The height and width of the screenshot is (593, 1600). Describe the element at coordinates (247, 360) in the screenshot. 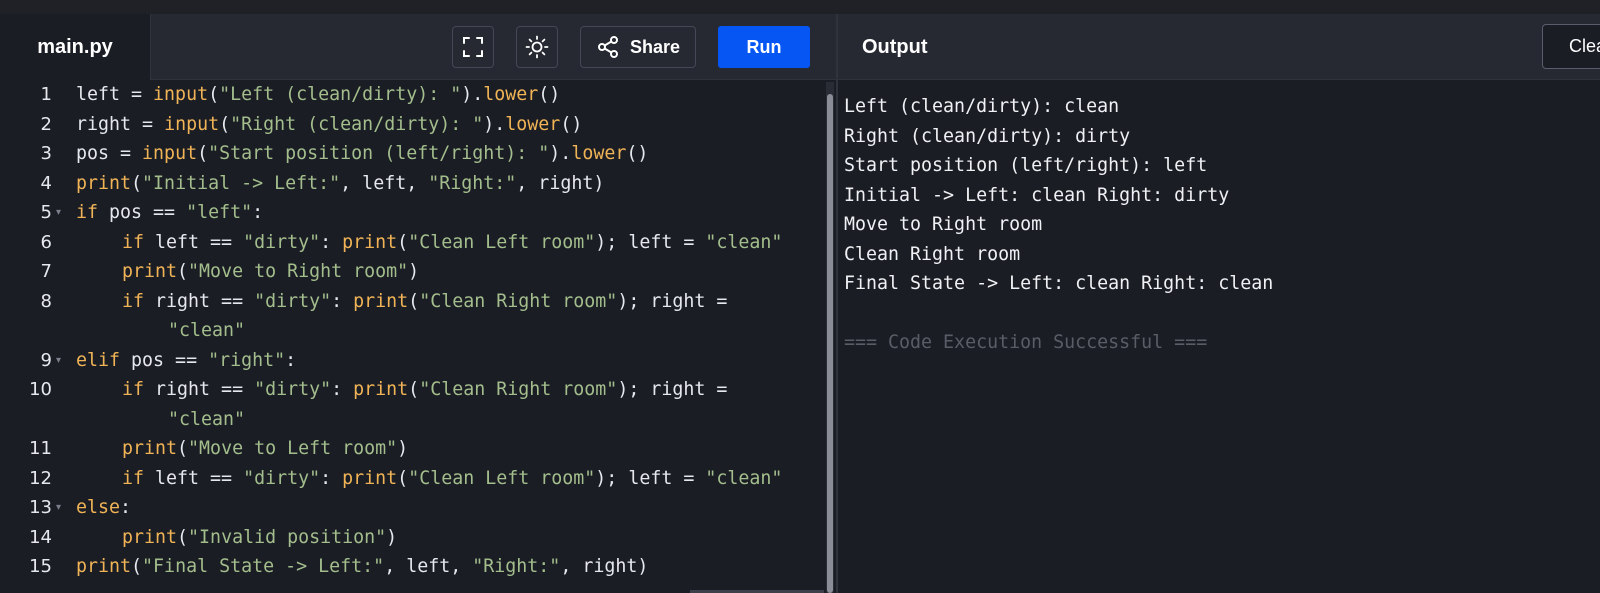

I see `code-token: "right"` at that location.